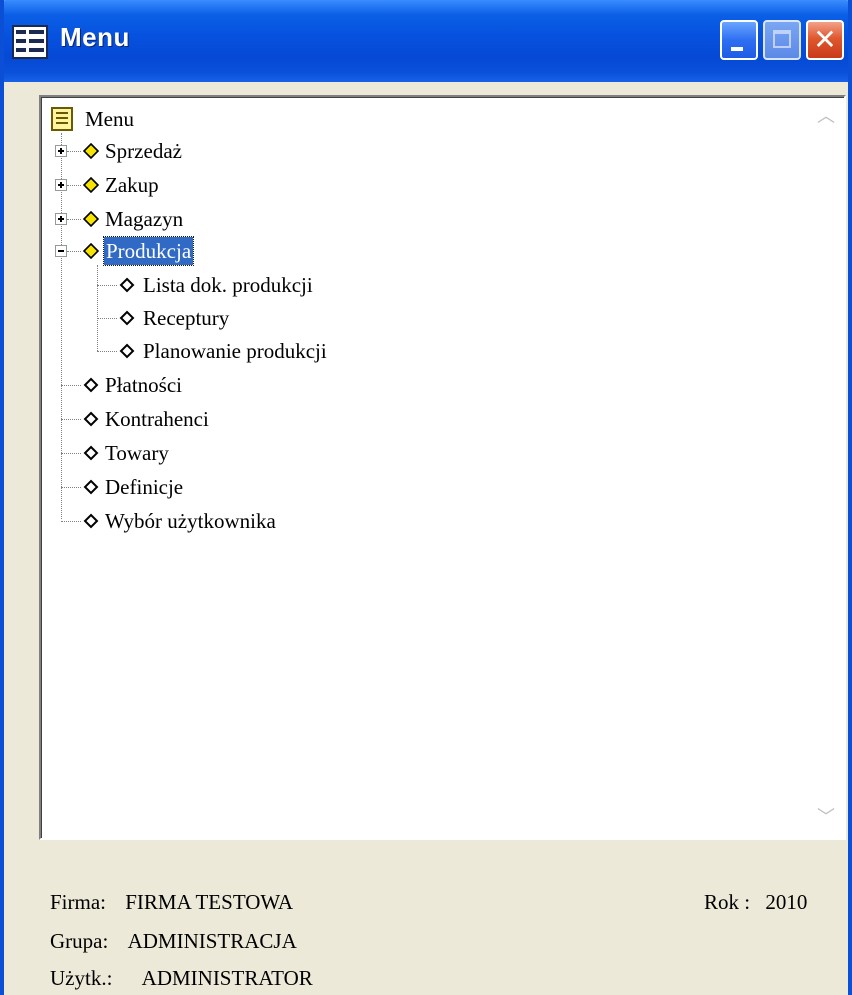  Describe the element at coordinates (144, 219) in the screenshot. I see `tree-item-label: Magazyn` at that location.